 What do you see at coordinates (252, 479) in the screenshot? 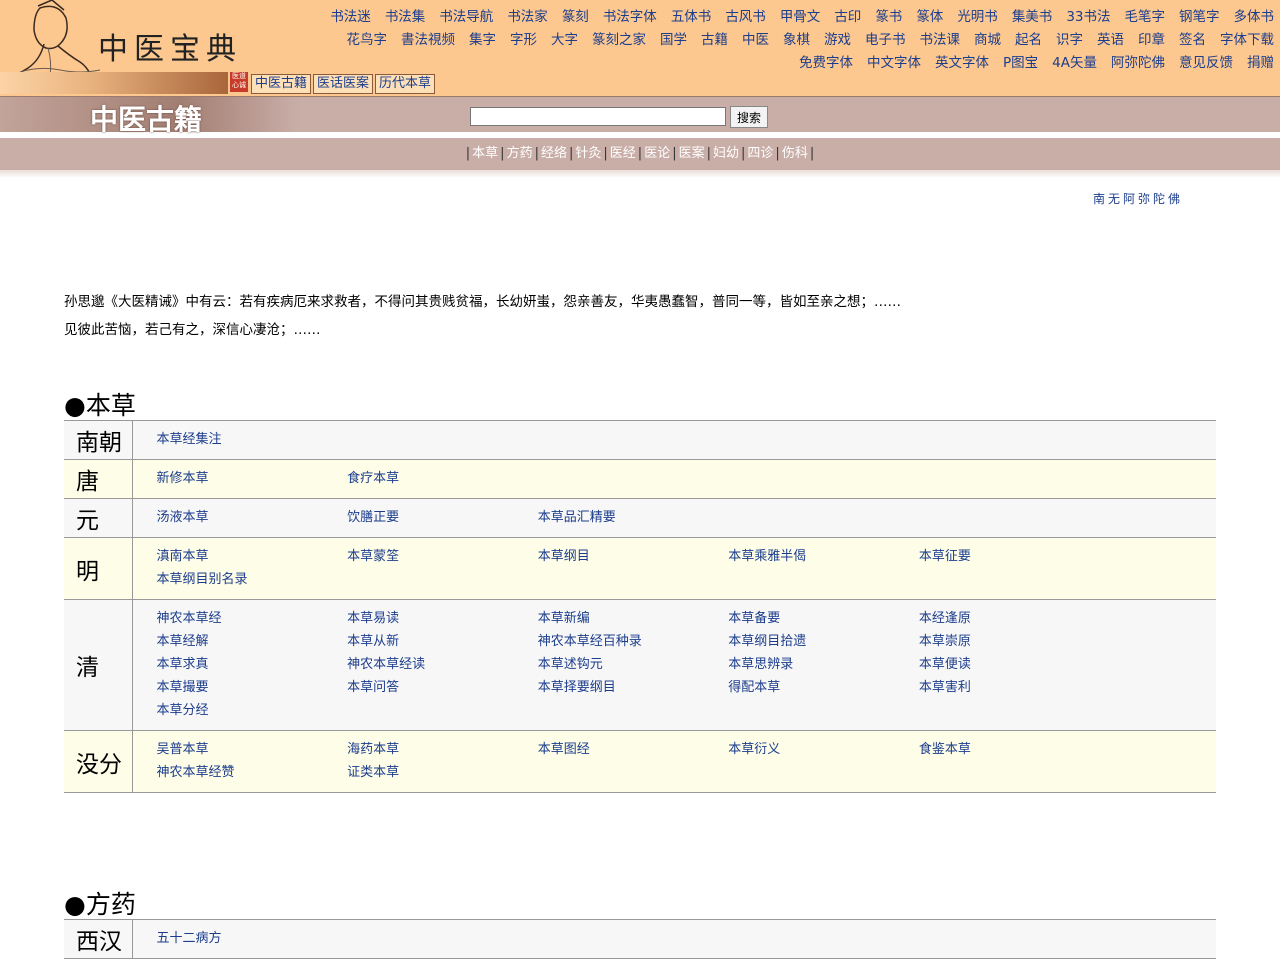
I see `book-link: 新修本草` at bounding box center [252, 479].